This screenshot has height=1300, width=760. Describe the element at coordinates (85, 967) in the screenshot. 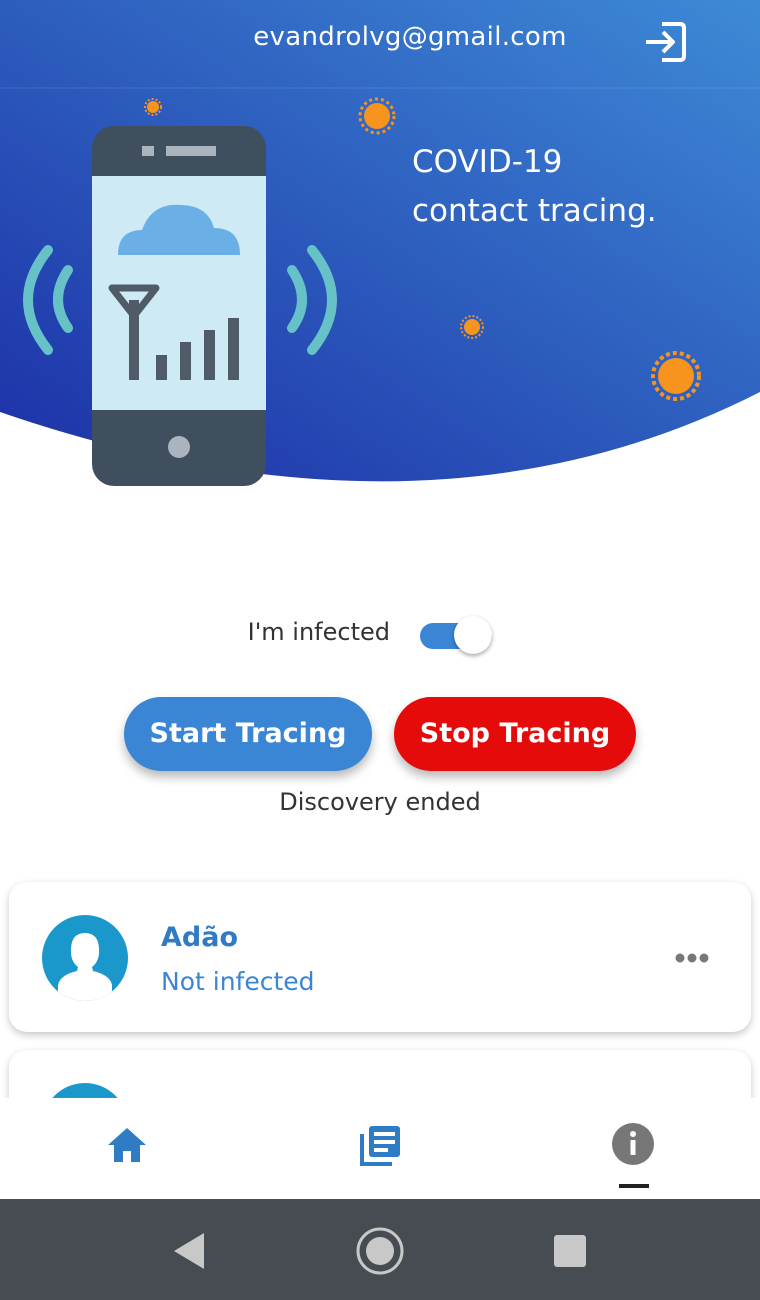

I see `person-icon` at that location.